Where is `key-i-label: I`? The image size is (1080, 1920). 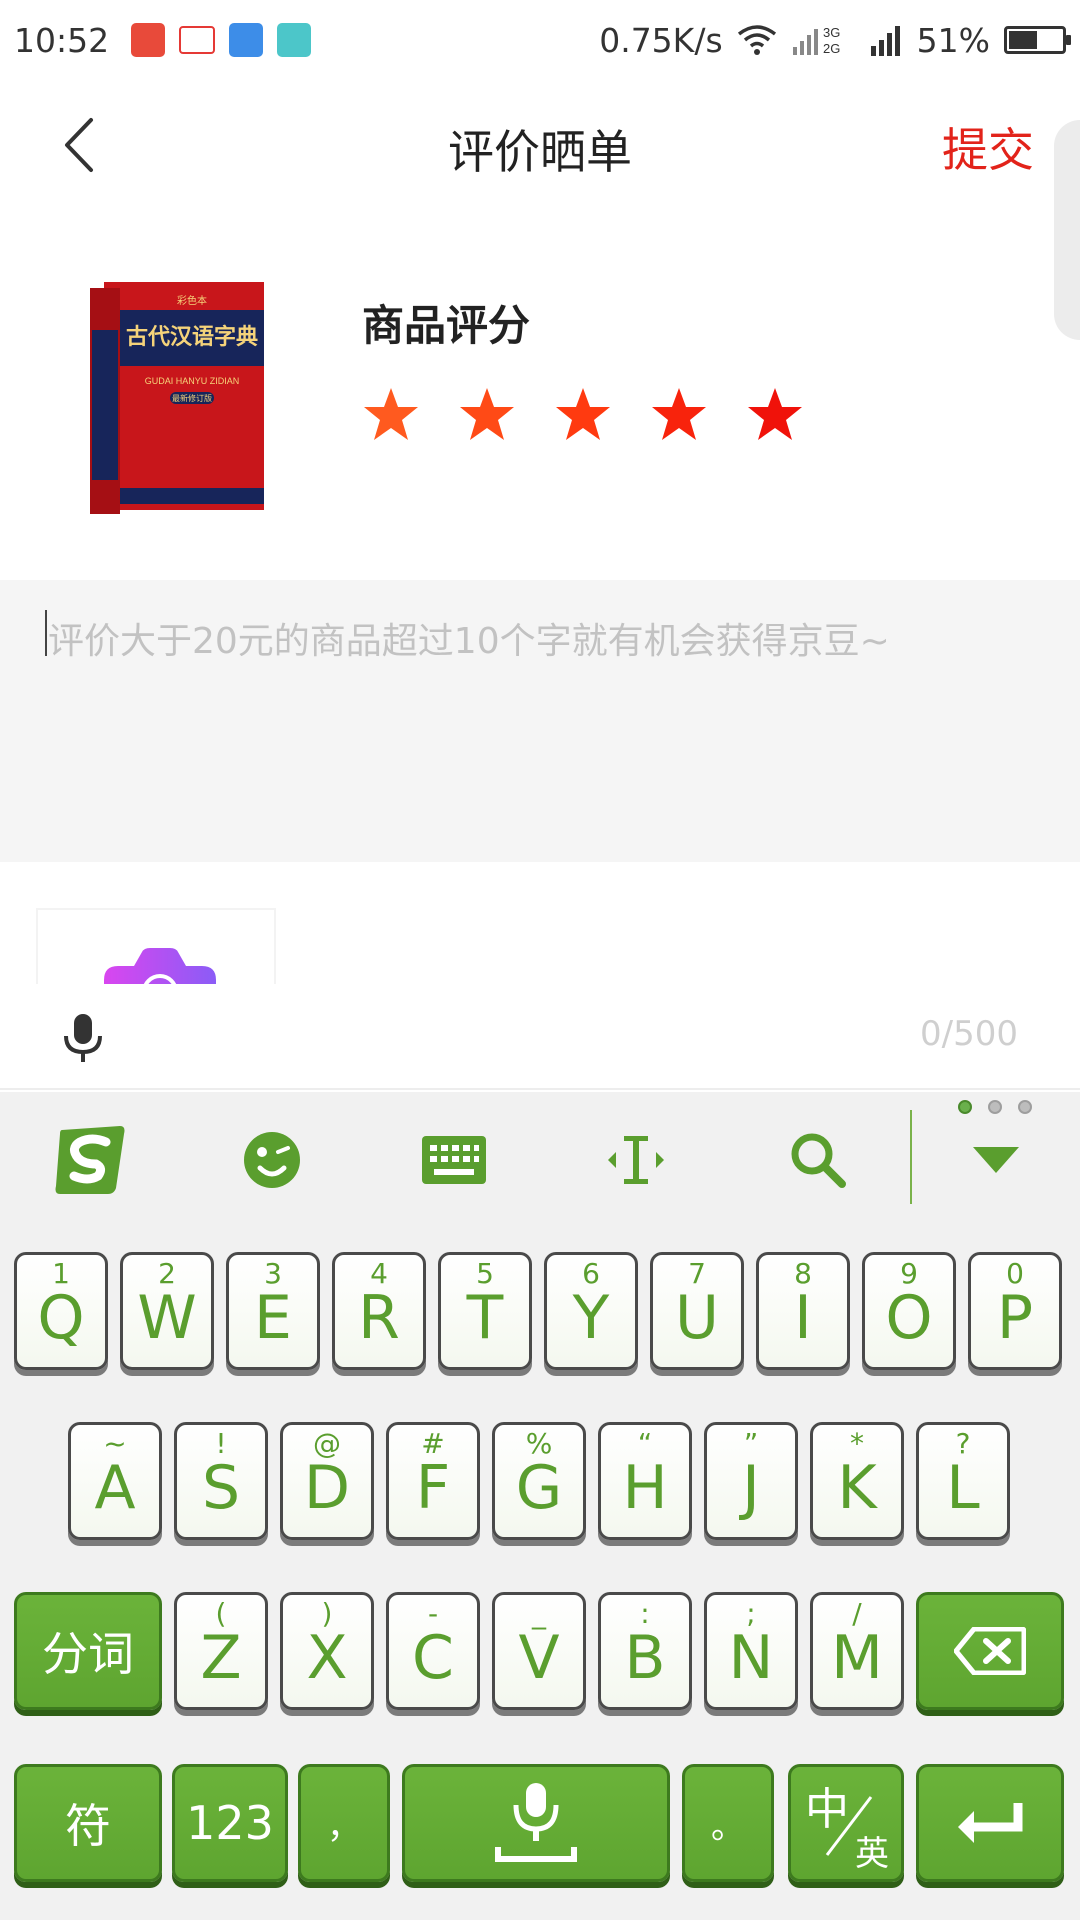
key-i-label: I is located at coordinates (803, 1318).